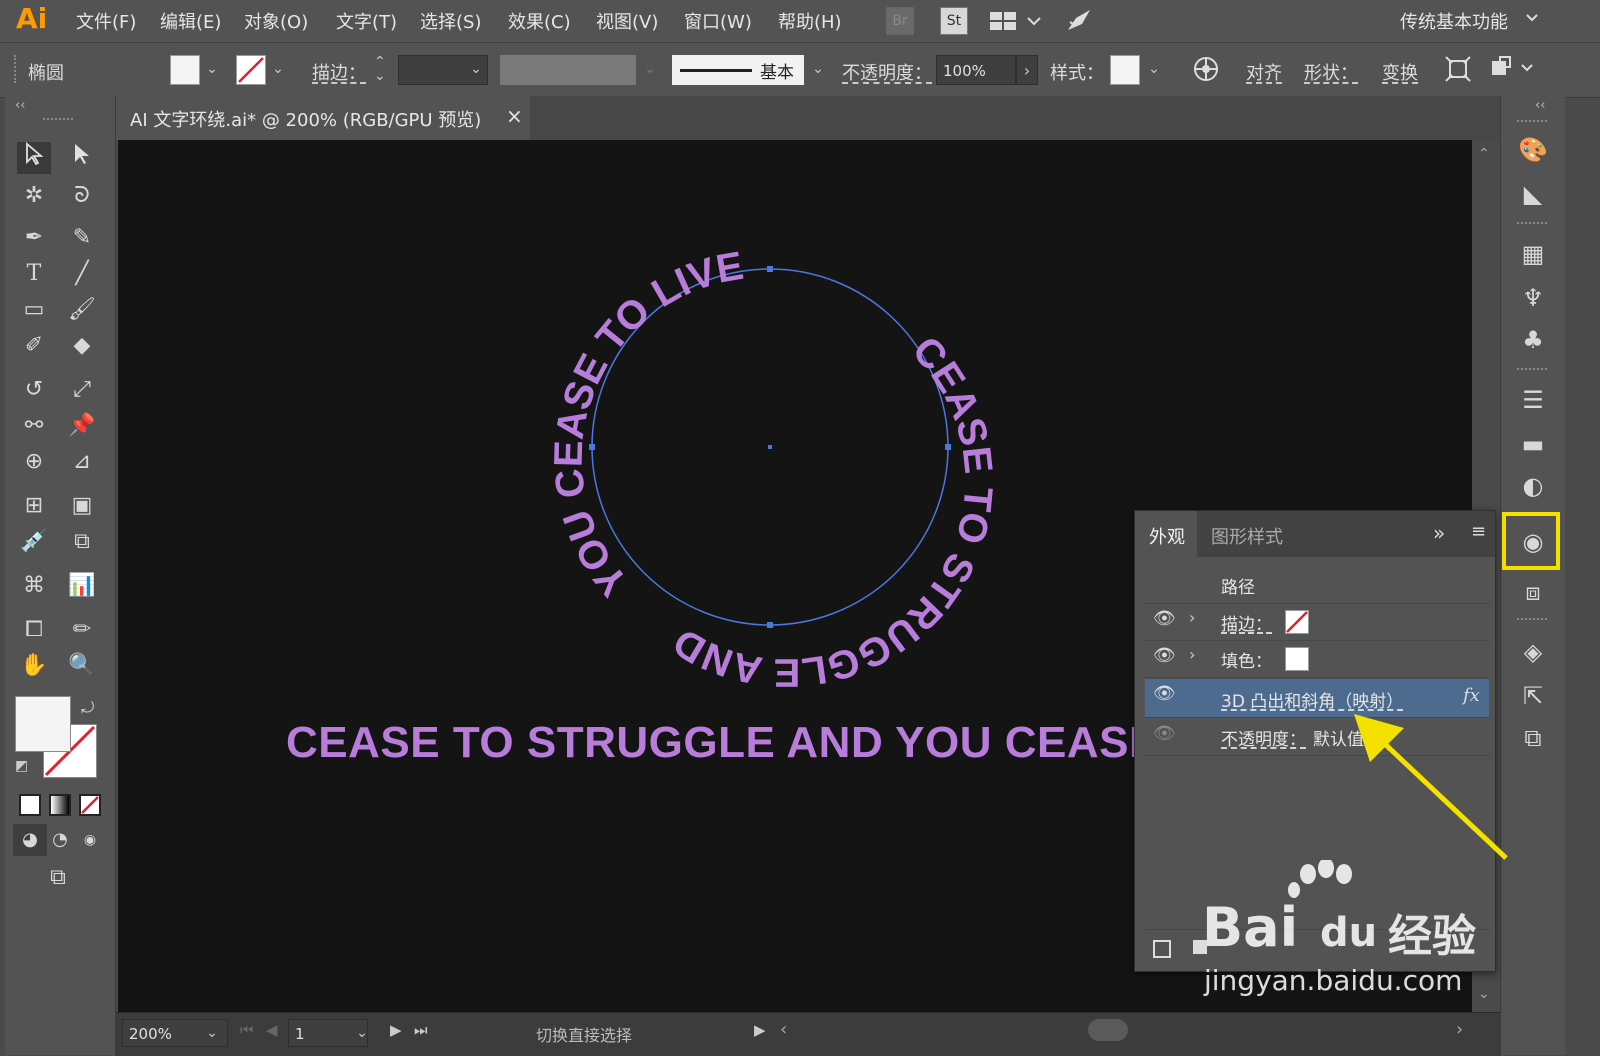 This screenshot has width=1600, height=1056. I want to click on profile-dropdown: ⌄, so click(650, 69).